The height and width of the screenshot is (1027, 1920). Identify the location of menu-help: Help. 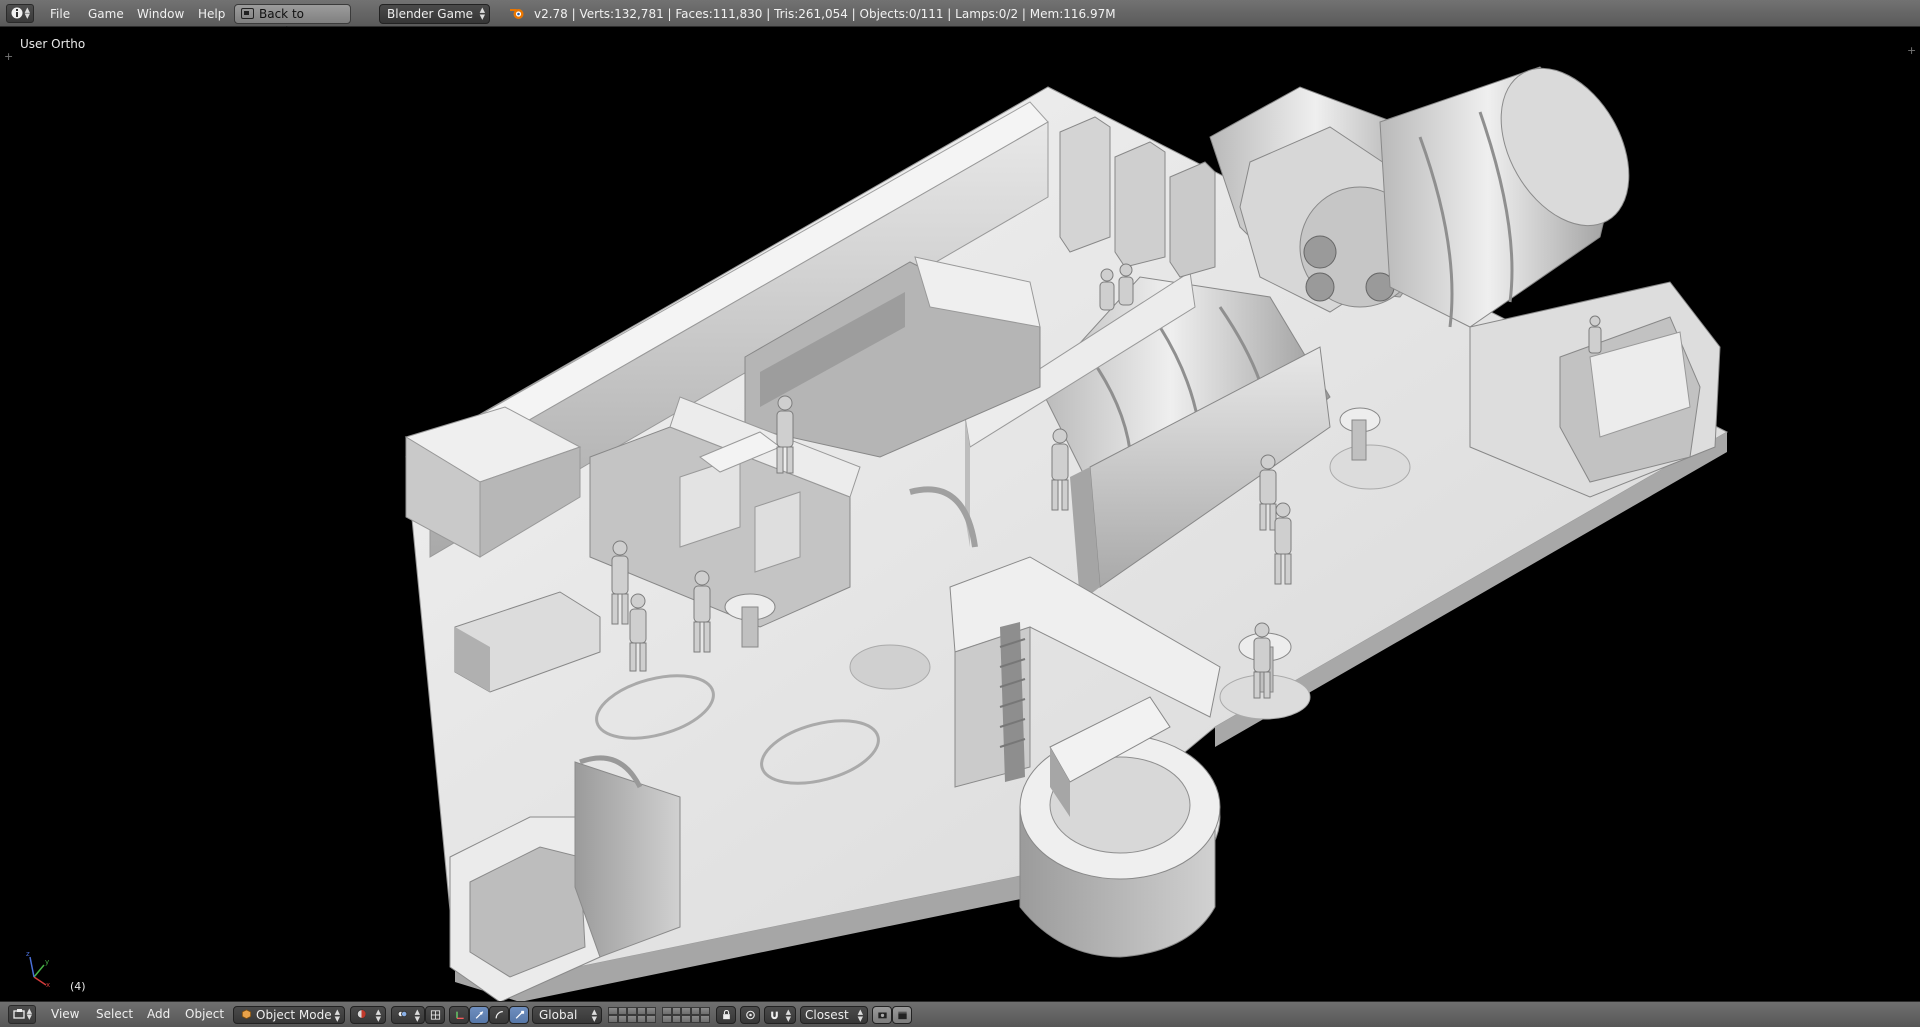
(211, 14).